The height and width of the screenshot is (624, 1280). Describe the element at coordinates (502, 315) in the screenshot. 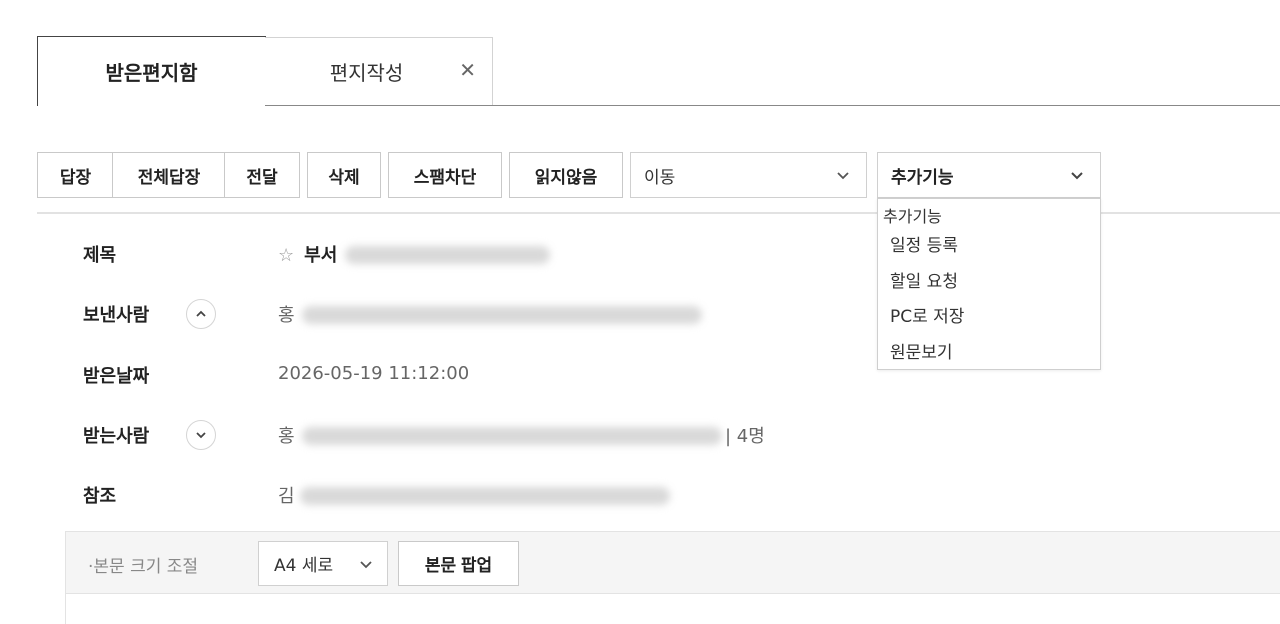

I see `redacted-sender-address` at that location.